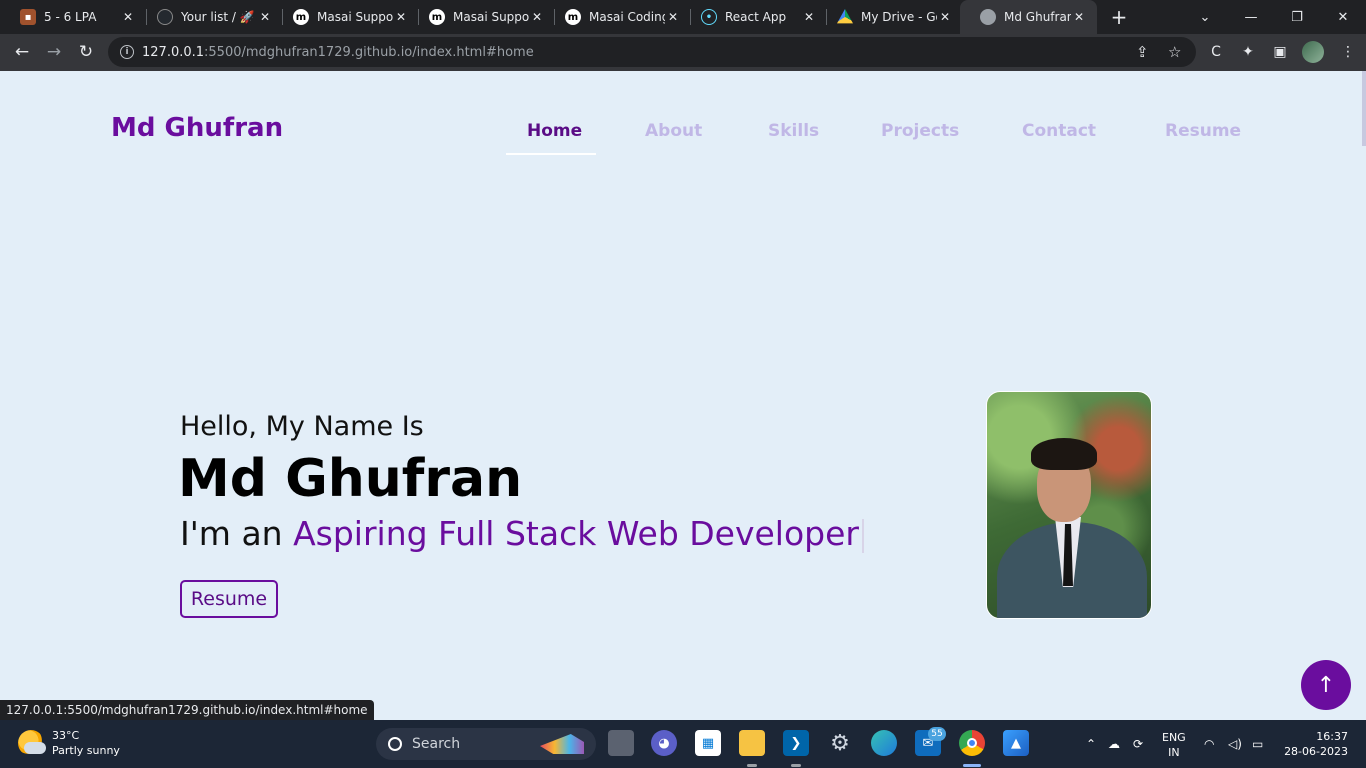  I want to click on bookmark-star-icon: ☆, so click(1174, 52).